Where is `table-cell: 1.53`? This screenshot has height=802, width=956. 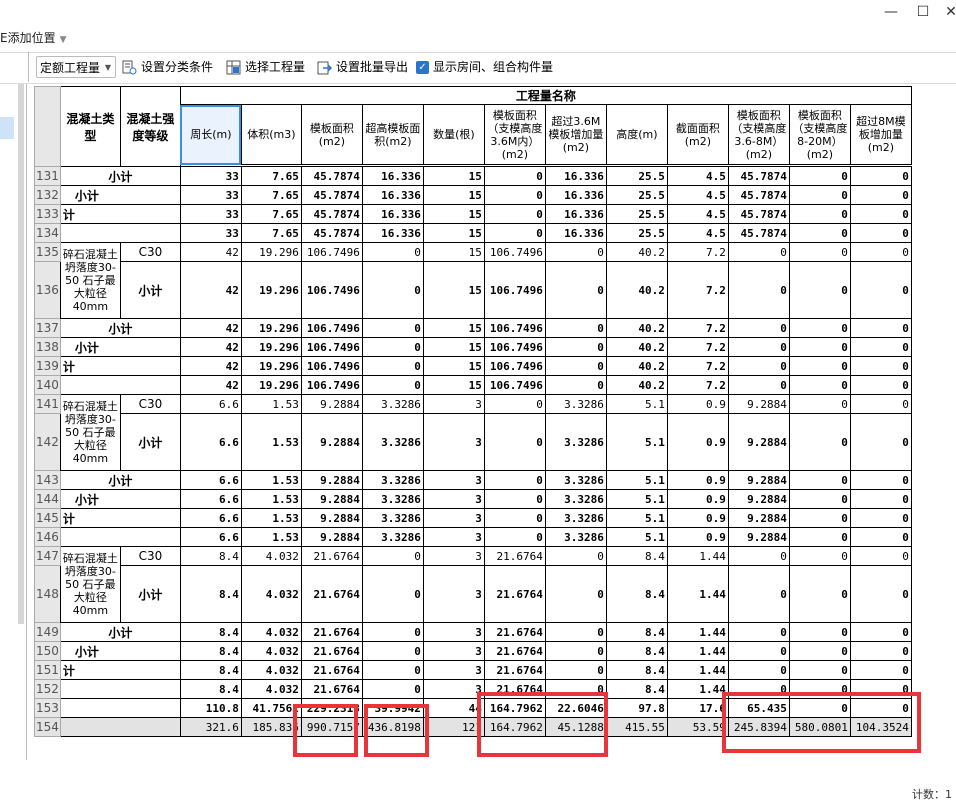
table-cell: 1.53 is located at coordinates (271, 442).